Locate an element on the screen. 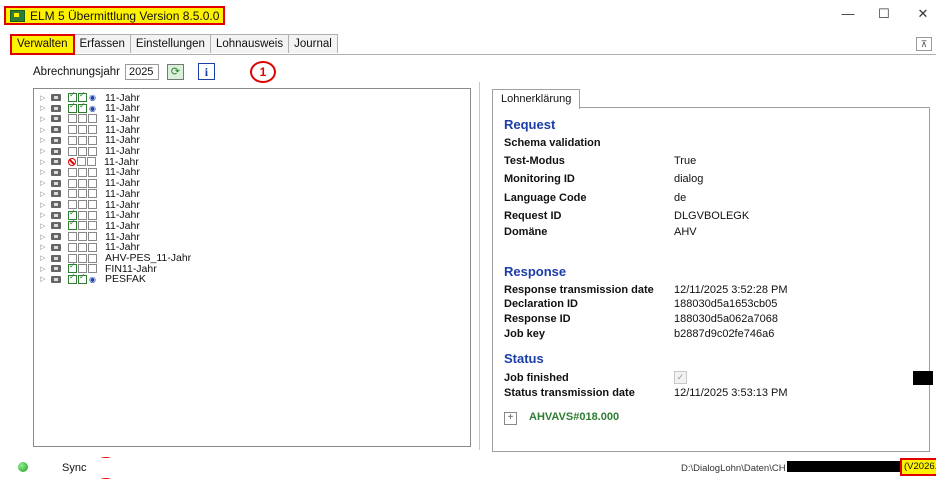 This screenshot has width=936, height=479. year-toolbar: Abrechnungsjahr 2025 ⟳ i is located at coordinates (124, 71).